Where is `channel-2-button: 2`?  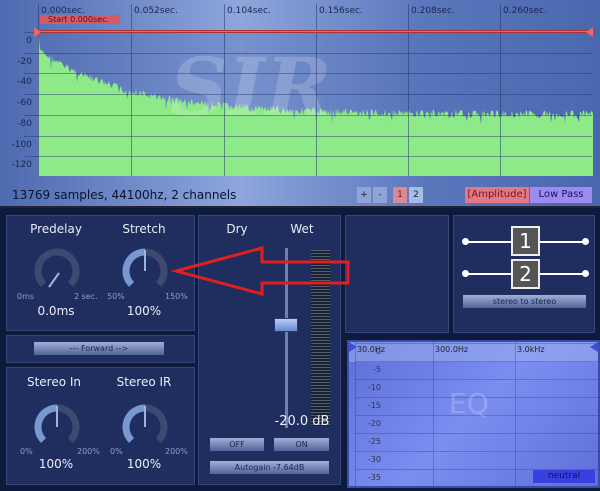 channel-2-button: 2 is located at coordinates (416, 195).